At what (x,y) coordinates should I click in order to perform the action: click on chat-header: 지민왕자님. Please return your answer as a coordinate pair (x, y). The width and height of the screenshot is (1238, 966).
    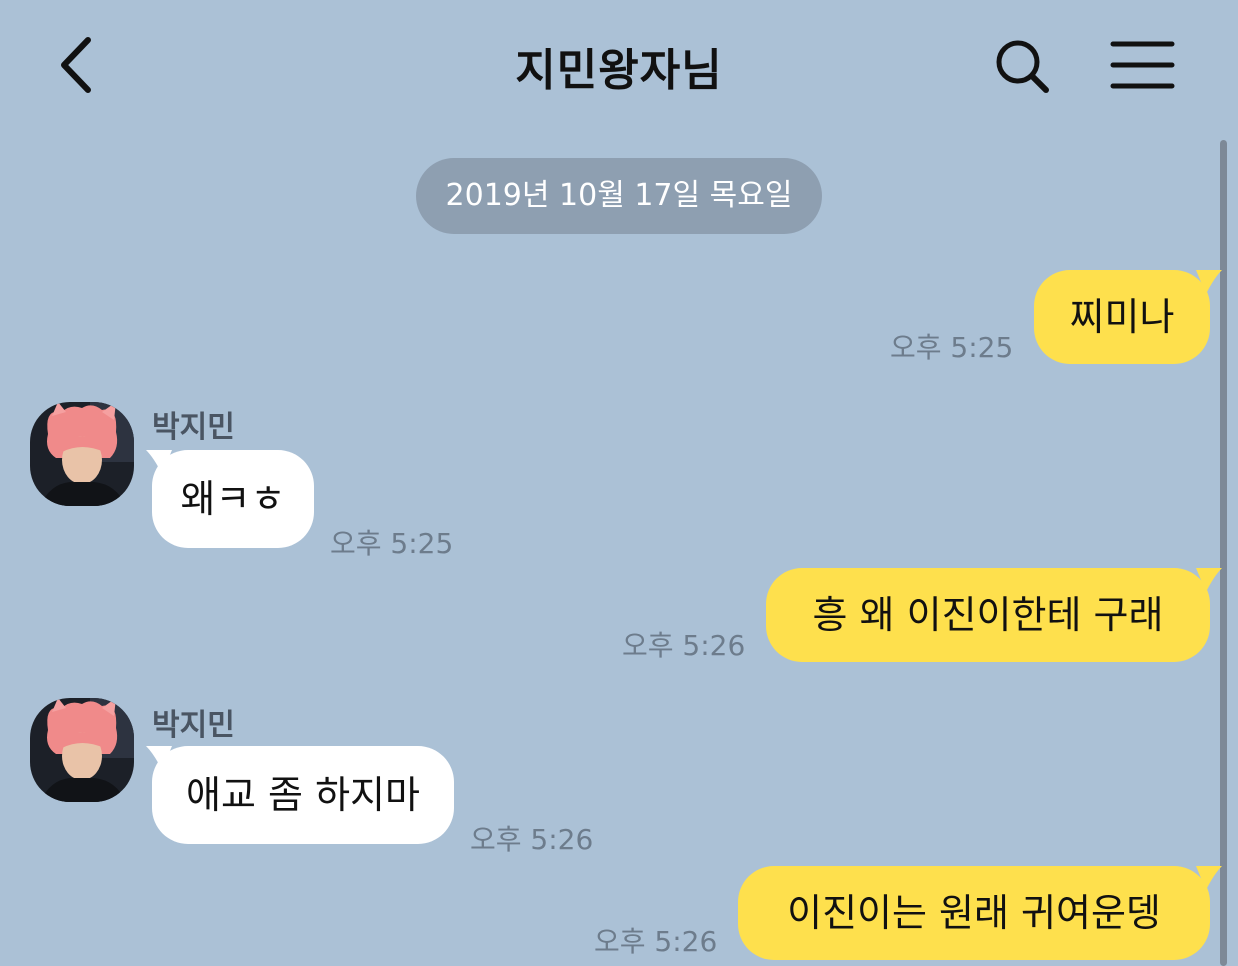
    Looking at the image, I should click on (619, 66).